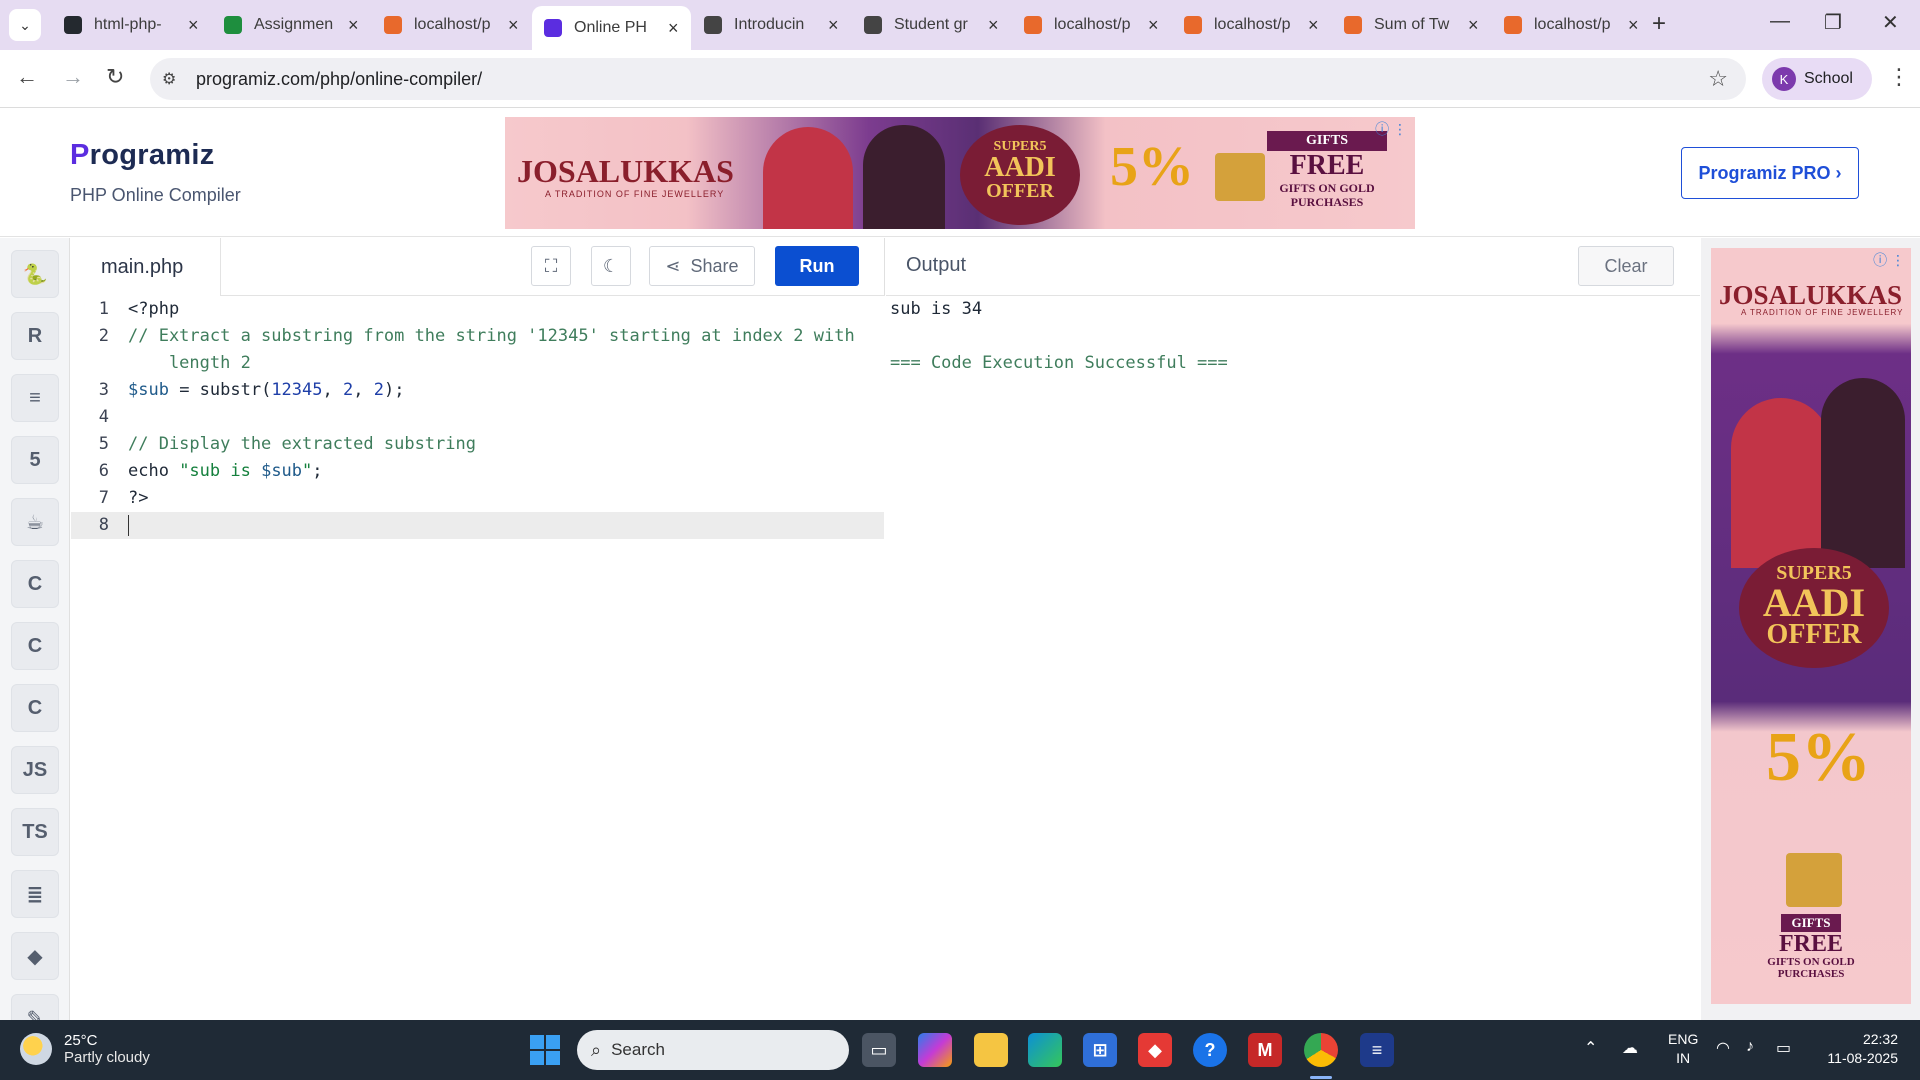  What do you see at coordinates (1659, 24) in the screenshot?
I see `new-tab-button: +` at bounding box center [1659, 24].